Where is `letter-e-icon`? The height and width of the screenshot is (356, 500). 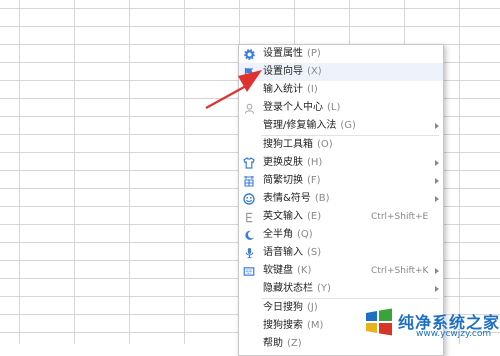
letter-e-icon is located at coordinates (249, 217).